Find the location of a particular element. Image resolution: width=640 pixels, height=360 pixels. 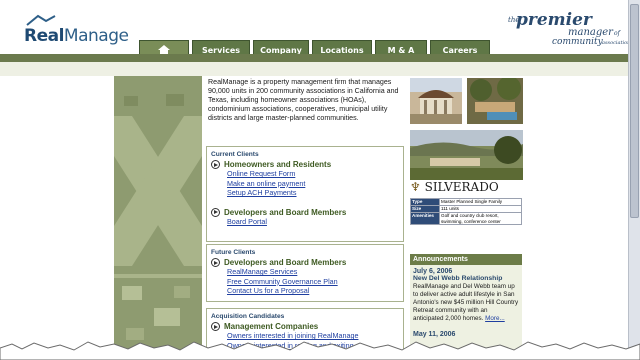

facts-row-size: Size 111 units is located at coordinates (466, 209).